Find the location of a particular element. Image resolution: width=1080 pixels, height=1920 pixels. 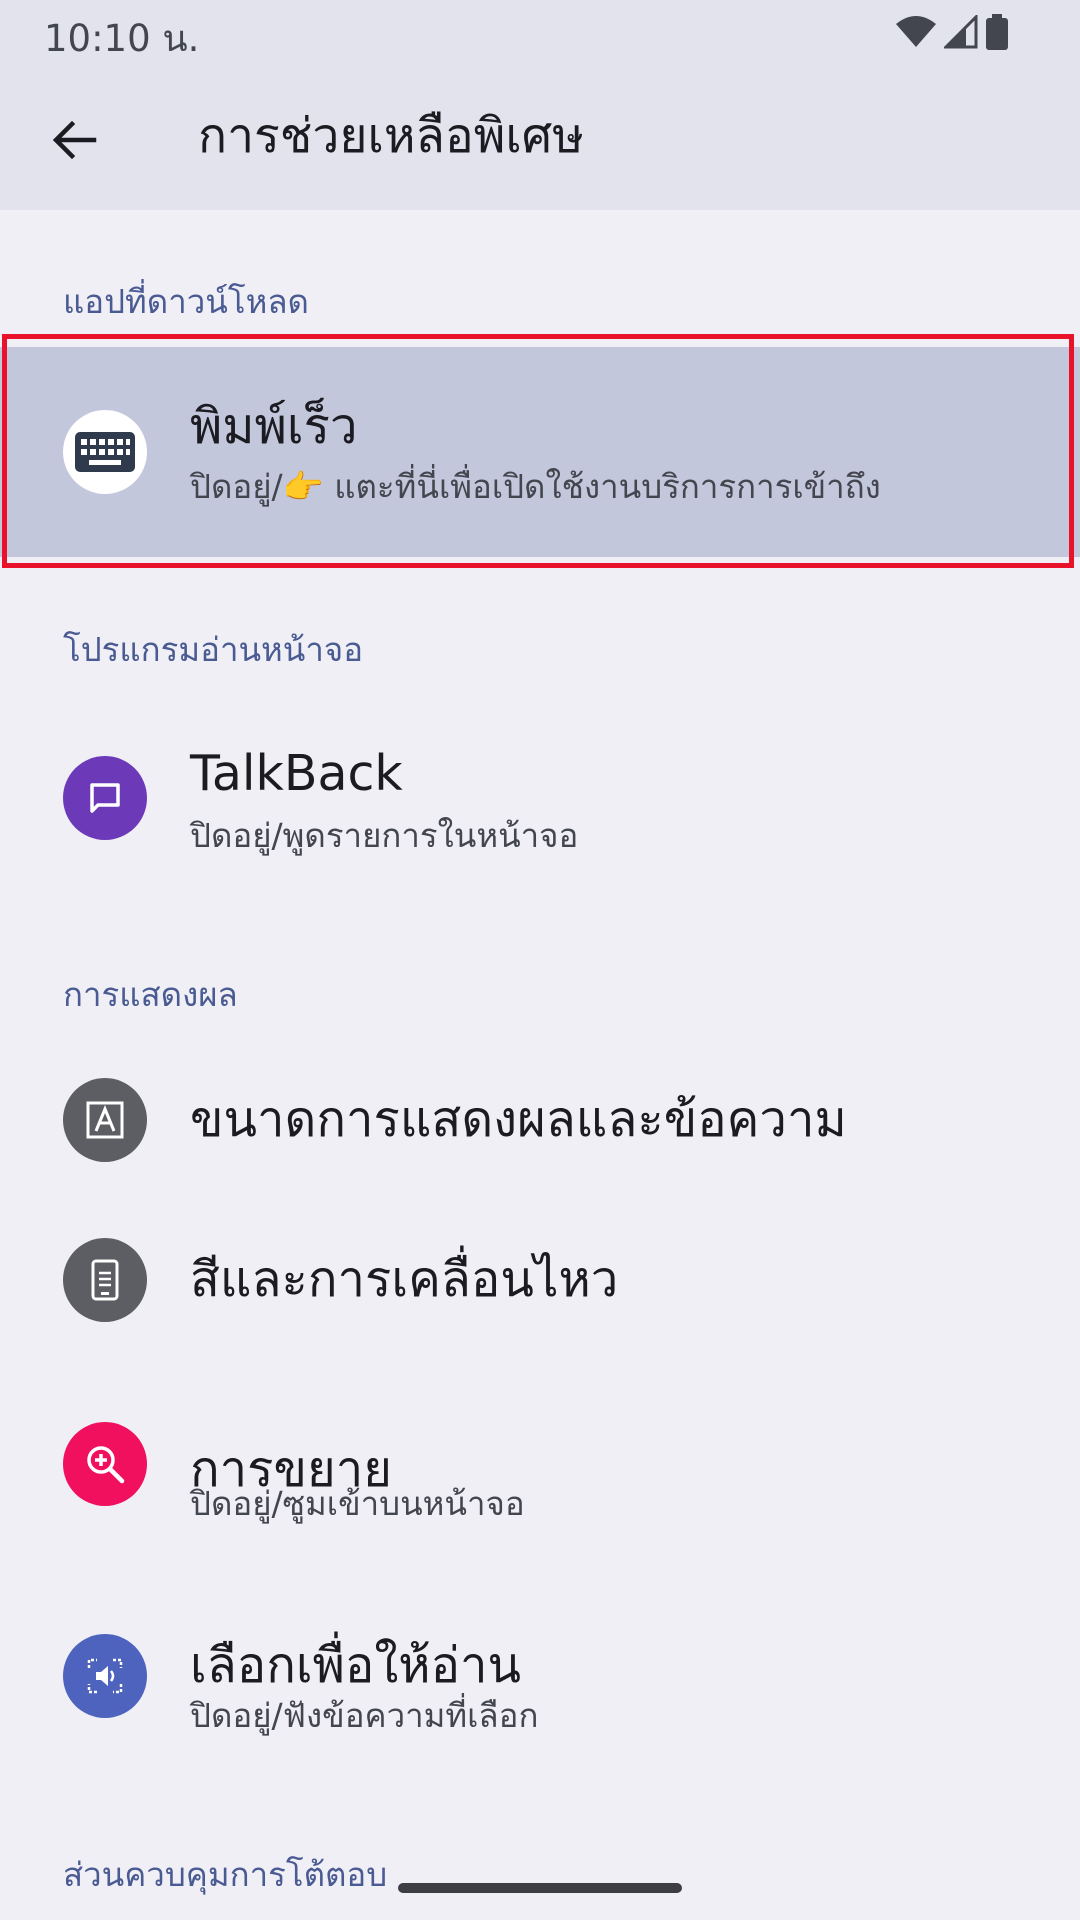

magnify-icon is located at coordinates (106, 1465).